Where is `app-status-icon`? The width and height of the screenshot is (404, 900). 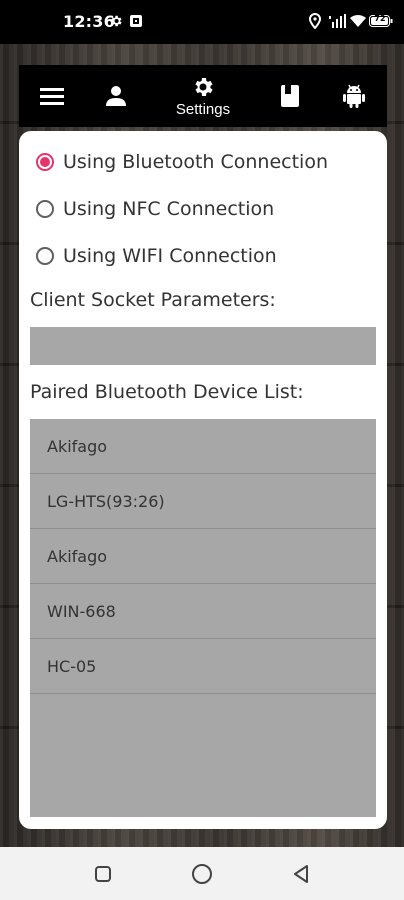 app-status-icon is located at coordinates (137, 21).